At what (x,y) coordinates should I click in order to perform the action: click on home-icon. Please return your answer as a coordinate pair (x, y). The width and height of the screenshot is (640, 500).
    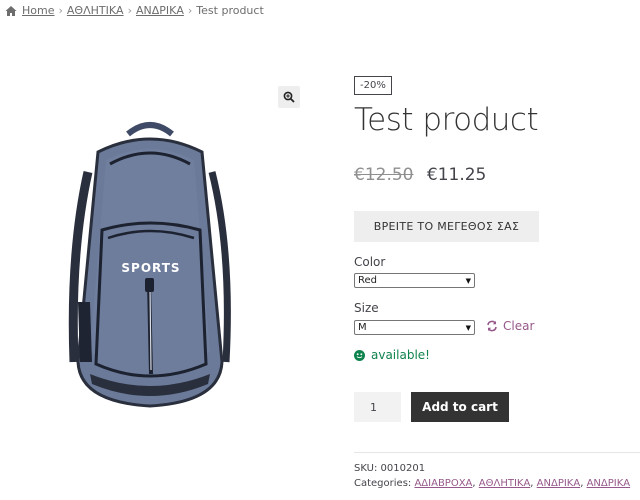
    Looking at the image, I should click on (11, 10).